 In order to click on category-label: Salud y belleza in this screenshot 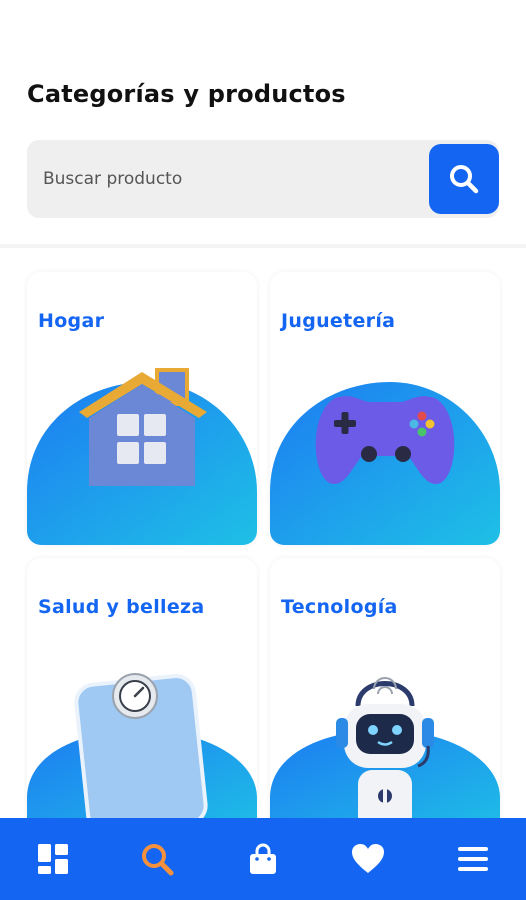, I will do `click(121, 607)`.